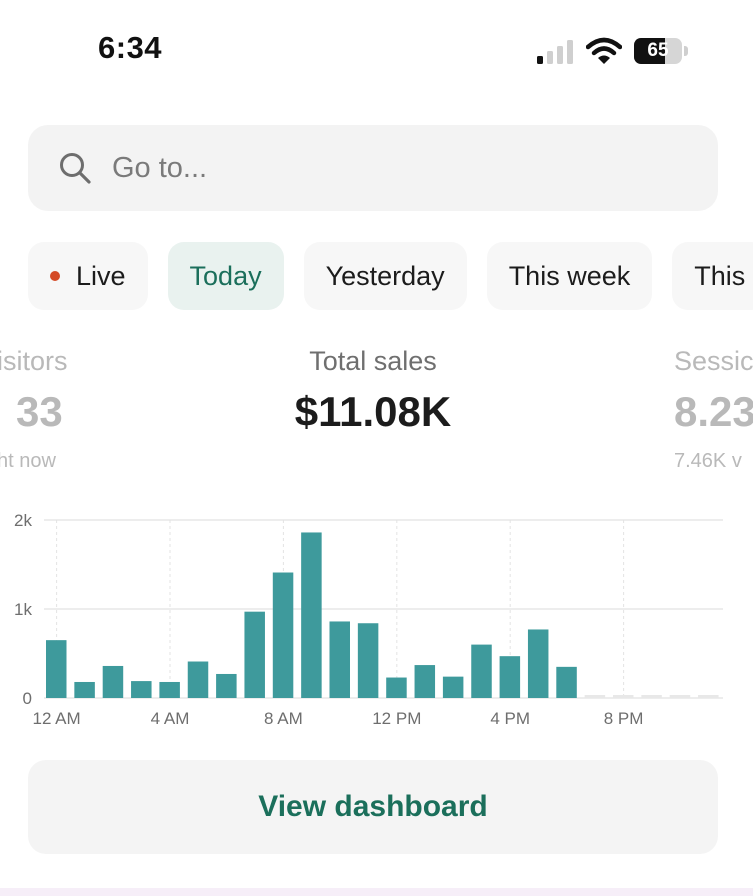 This screenshot has width=753, height=896. What do you see at coordinates (55, 276) in the screenshot?
I see `live-dot-icon` at bounding box center [55, 276].